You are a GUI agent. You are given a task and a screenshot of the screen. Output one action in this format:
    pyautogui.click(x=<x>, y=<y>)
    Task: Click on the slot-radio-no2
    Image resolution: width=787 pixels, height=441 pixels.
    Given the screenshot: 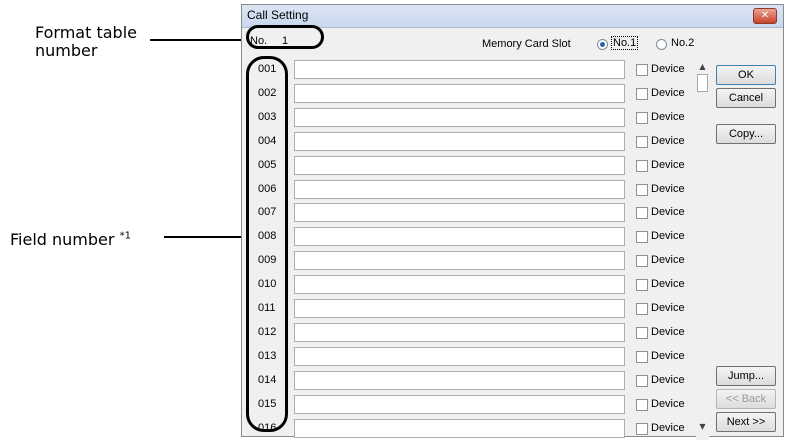 What is the action you would take?
    pyautogui.click(x=661, y=44)
    